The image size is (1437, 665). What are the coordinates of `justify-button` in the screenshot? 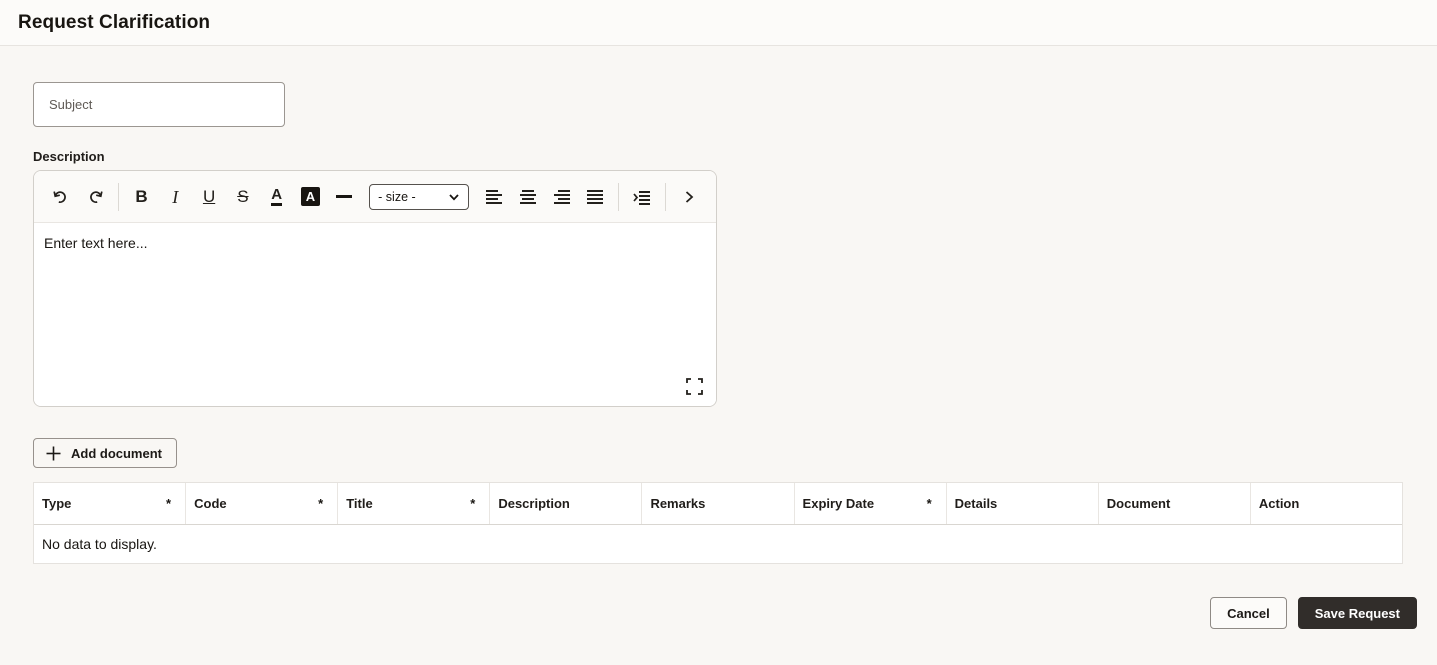 It's located at (596, 197).